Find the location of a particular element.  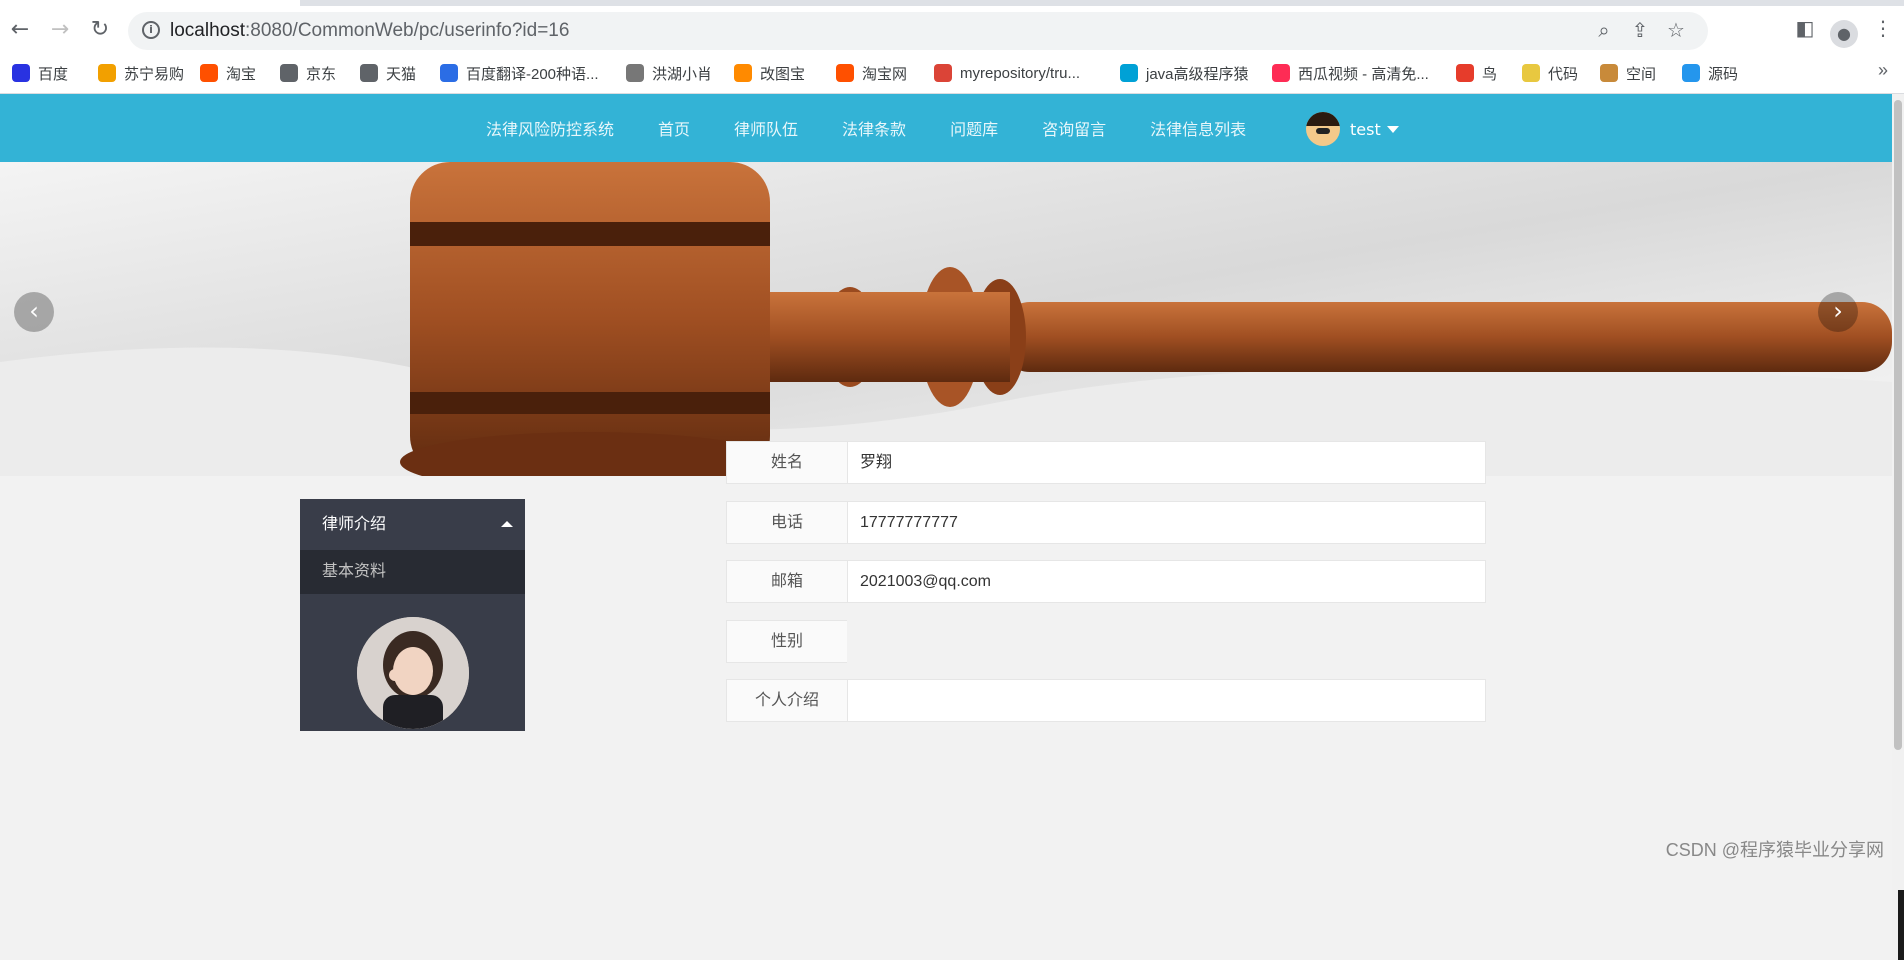

profile-row-name: 姓名 罗翔 is located at coordinates (1106, 462).